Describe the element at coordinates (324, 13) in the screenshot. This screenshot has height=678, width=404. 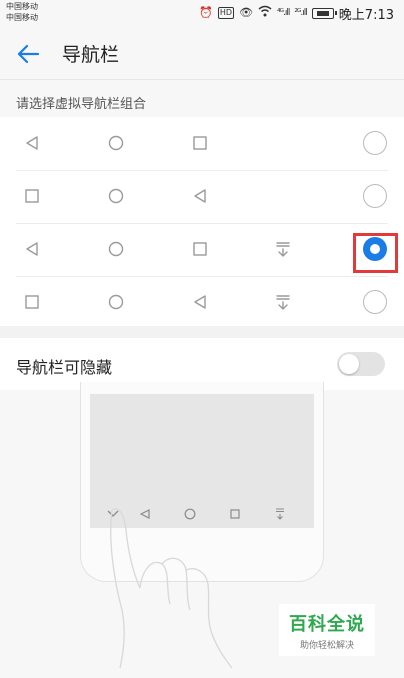
I see `battery-icon` at that location.